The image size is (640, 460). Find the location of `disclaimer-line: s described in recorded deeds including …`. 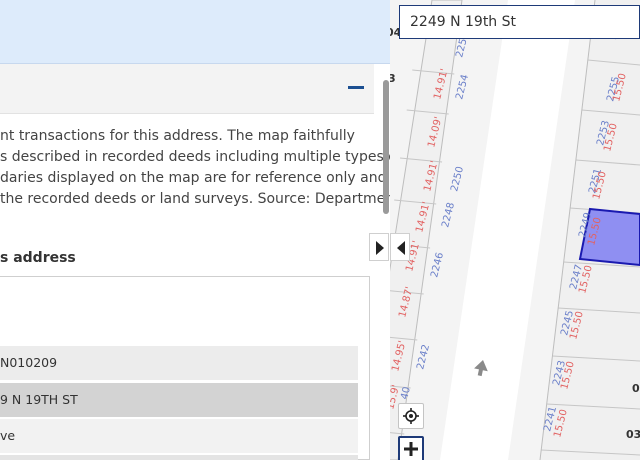

disclaimer-line: s described in recorded deeds including … is located at coordinates (195, 157).